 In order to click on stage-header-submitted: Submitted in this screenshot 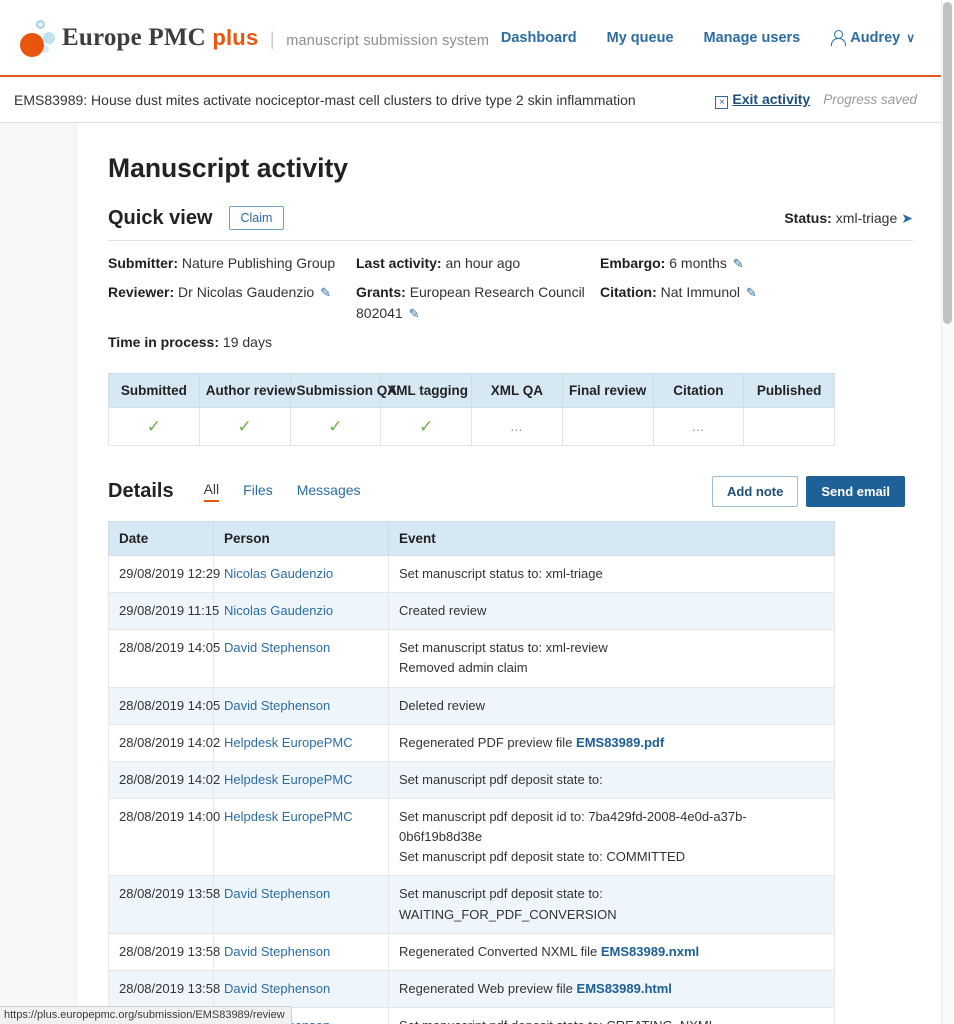, I will do `click(154, 390)`.